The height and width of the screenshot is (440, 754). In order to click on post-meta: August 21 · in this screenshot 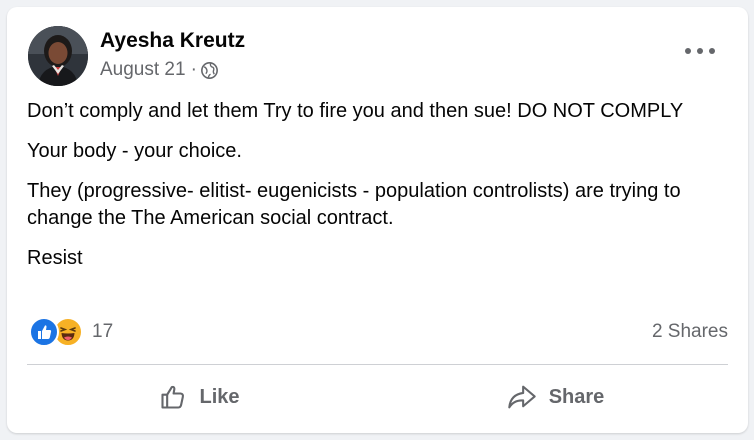, I will do `click(159, 70)`.